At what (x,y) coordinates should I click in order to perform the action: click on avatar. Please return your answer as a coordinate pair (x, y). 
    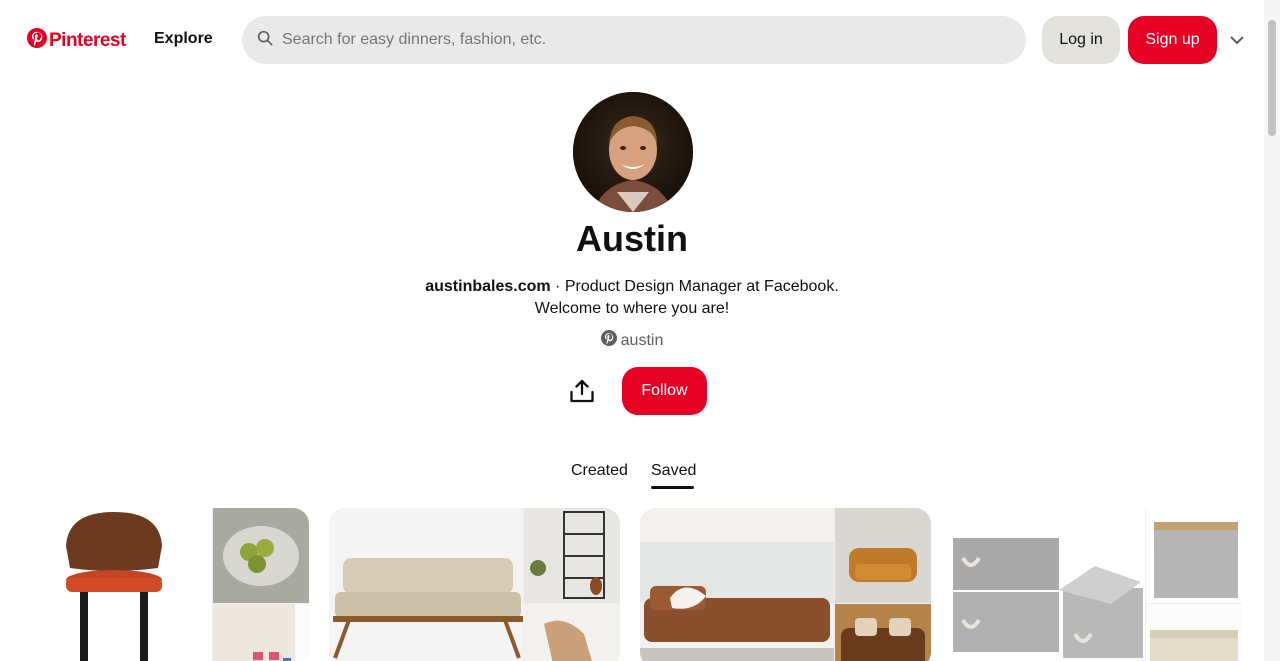
    Looking at the image, I should click on (633, 152).